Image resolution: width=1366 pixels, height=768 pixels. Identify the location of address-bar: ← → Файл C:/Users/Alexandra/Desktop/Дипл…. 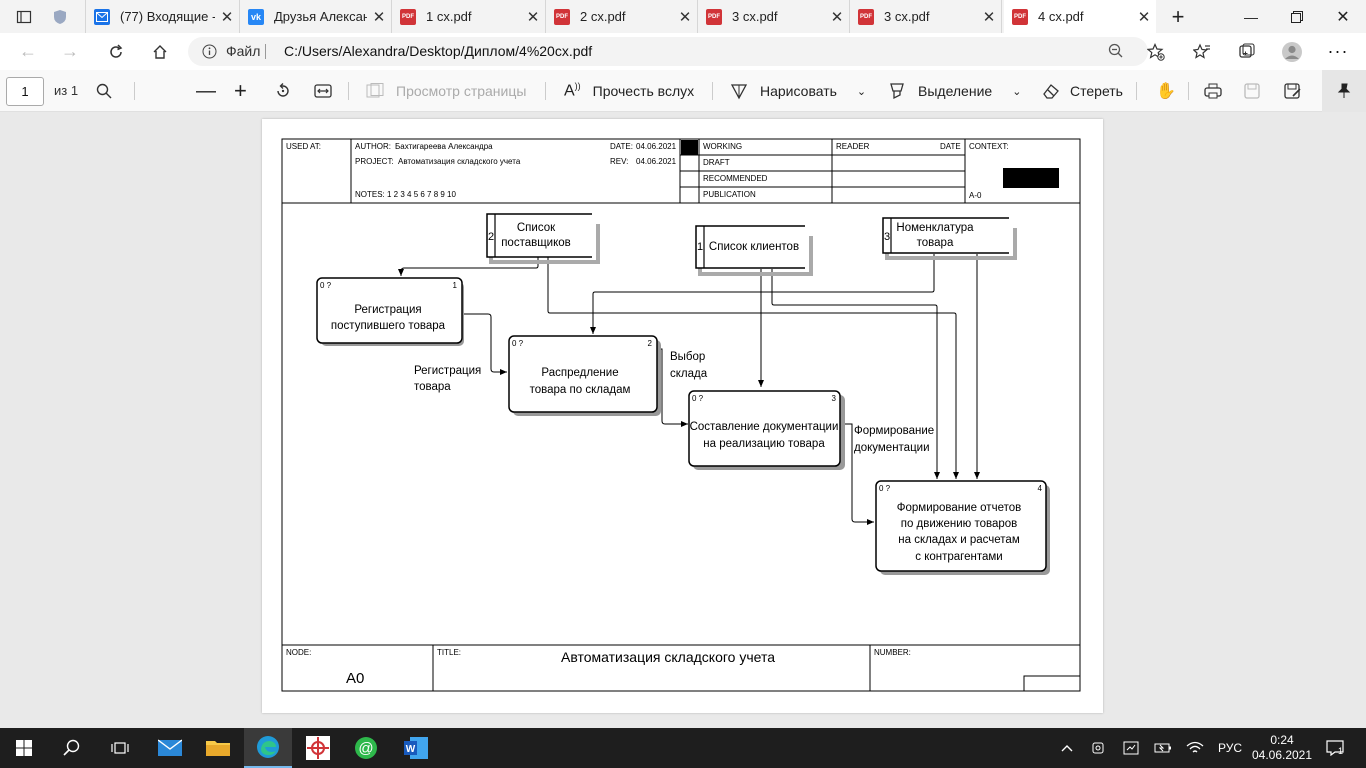
(683, 51).